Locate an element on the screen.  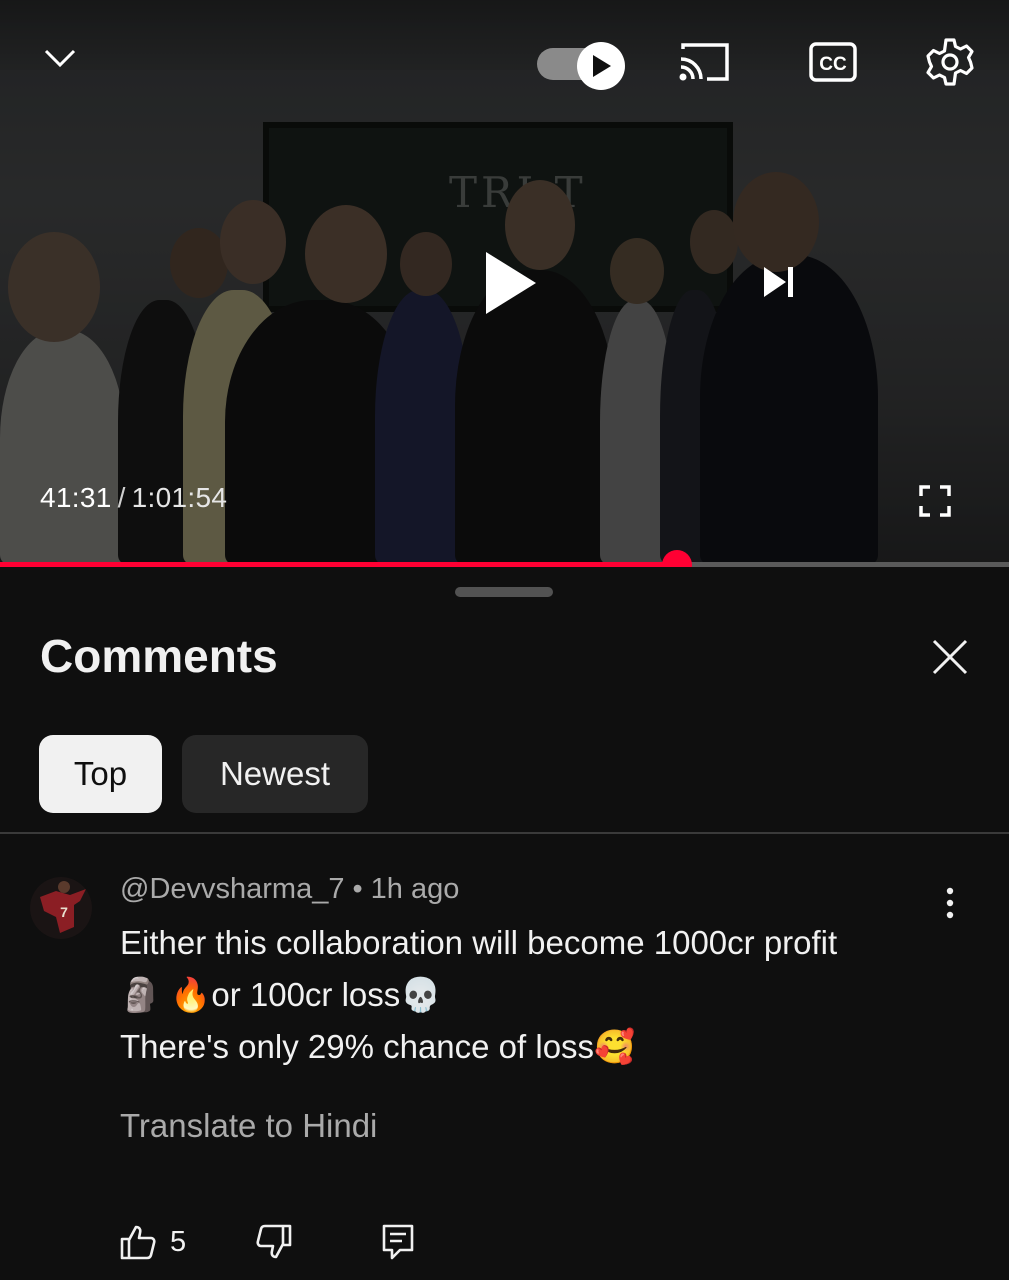
panel-drag-handle is located at coordinates (504, 592).